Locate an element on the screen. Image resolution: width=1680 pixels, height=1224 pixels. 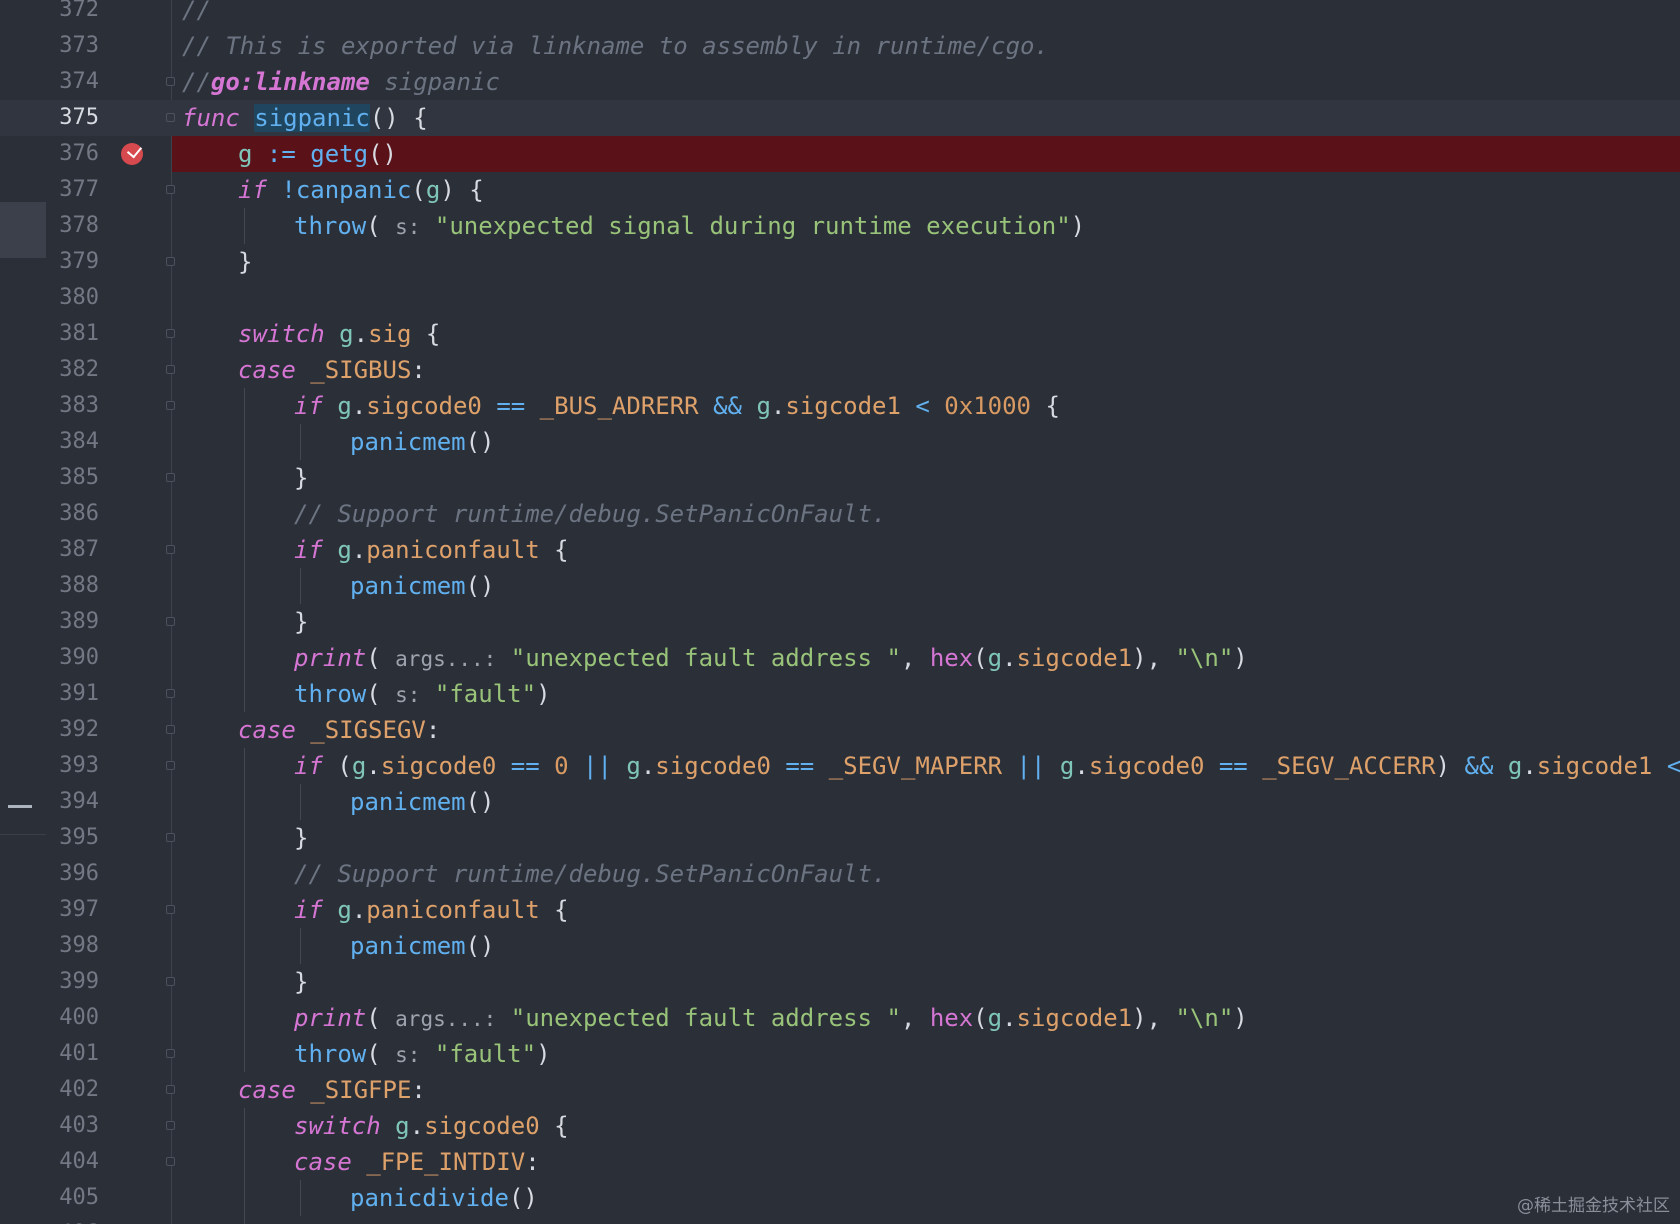
line-number: 402 is located at coordinates (72, 1090).